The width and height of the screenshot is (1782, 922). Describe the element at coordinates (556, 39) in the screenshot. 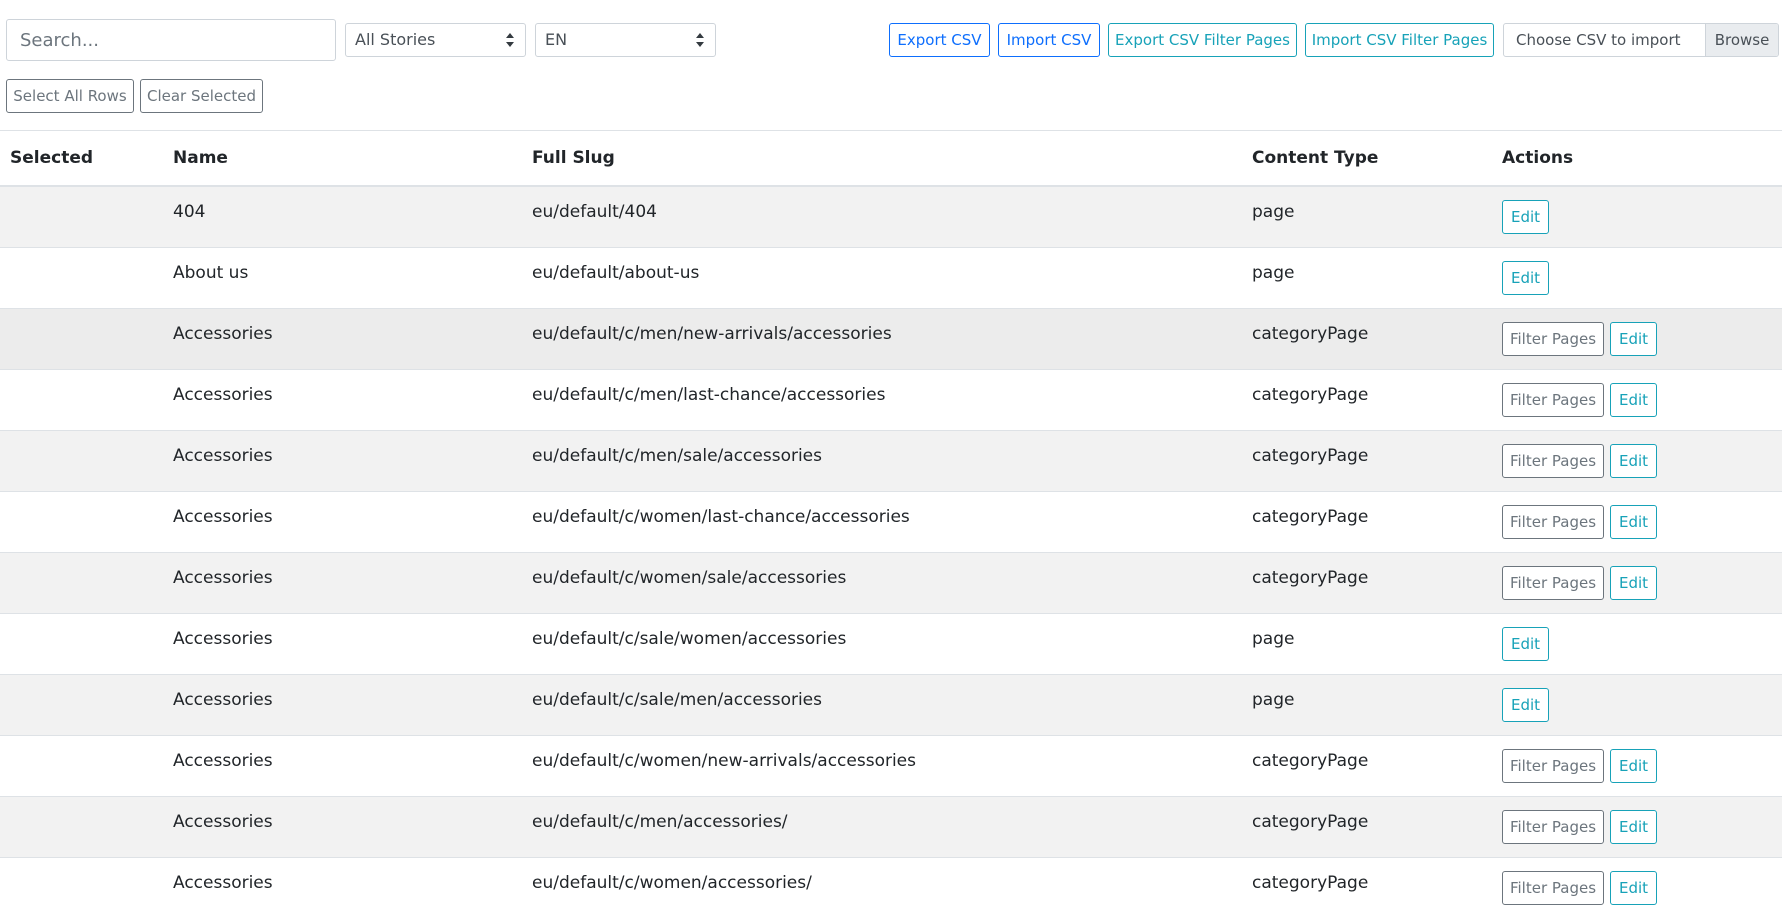

I see `language-select-value: EN` at that location.